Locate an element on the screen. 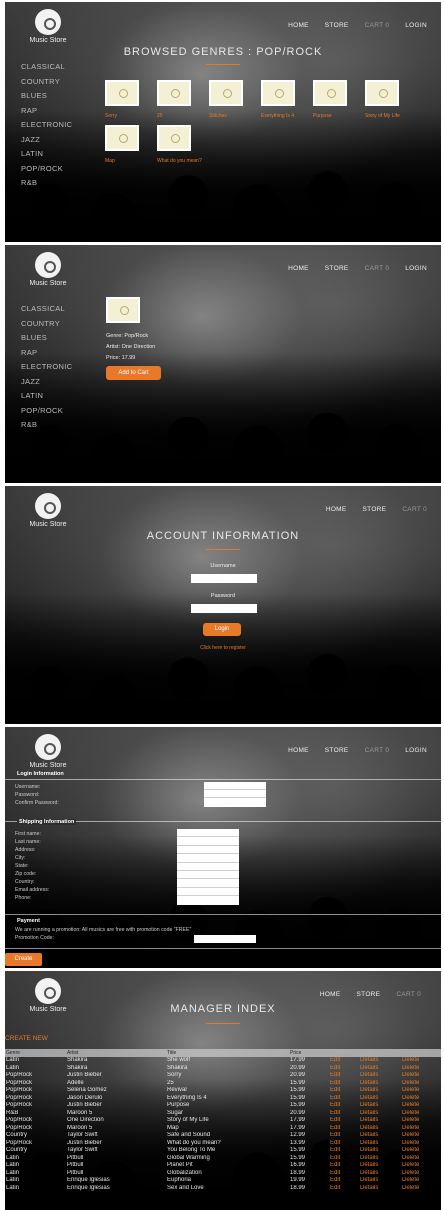  register-link: Click here to register is located at coordinates (223, 648).